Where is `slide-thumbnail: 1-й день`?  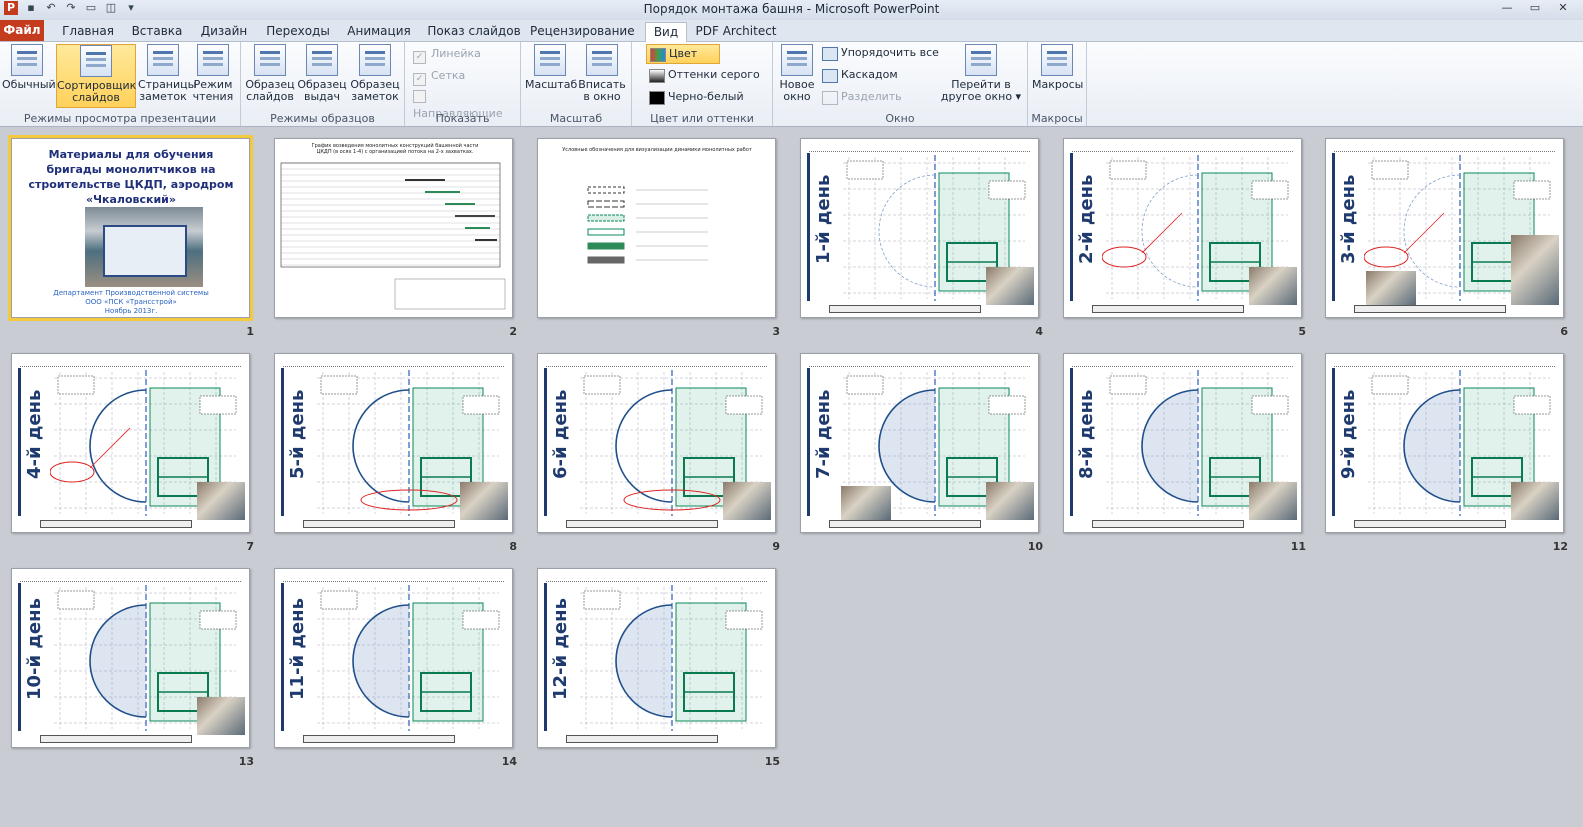 slide-thumbnail: 1-й день is located at coordinates (919, 228).